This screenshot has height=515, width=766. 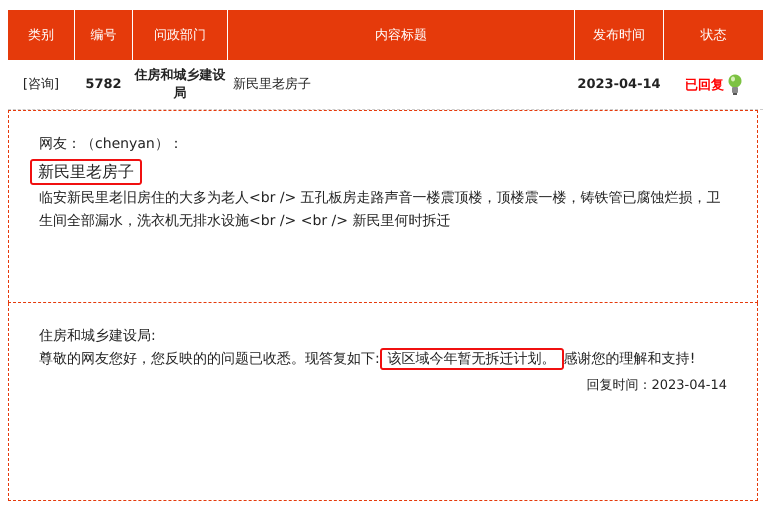 I want to click on table-cell: 5782, so click(x=103, y=85).